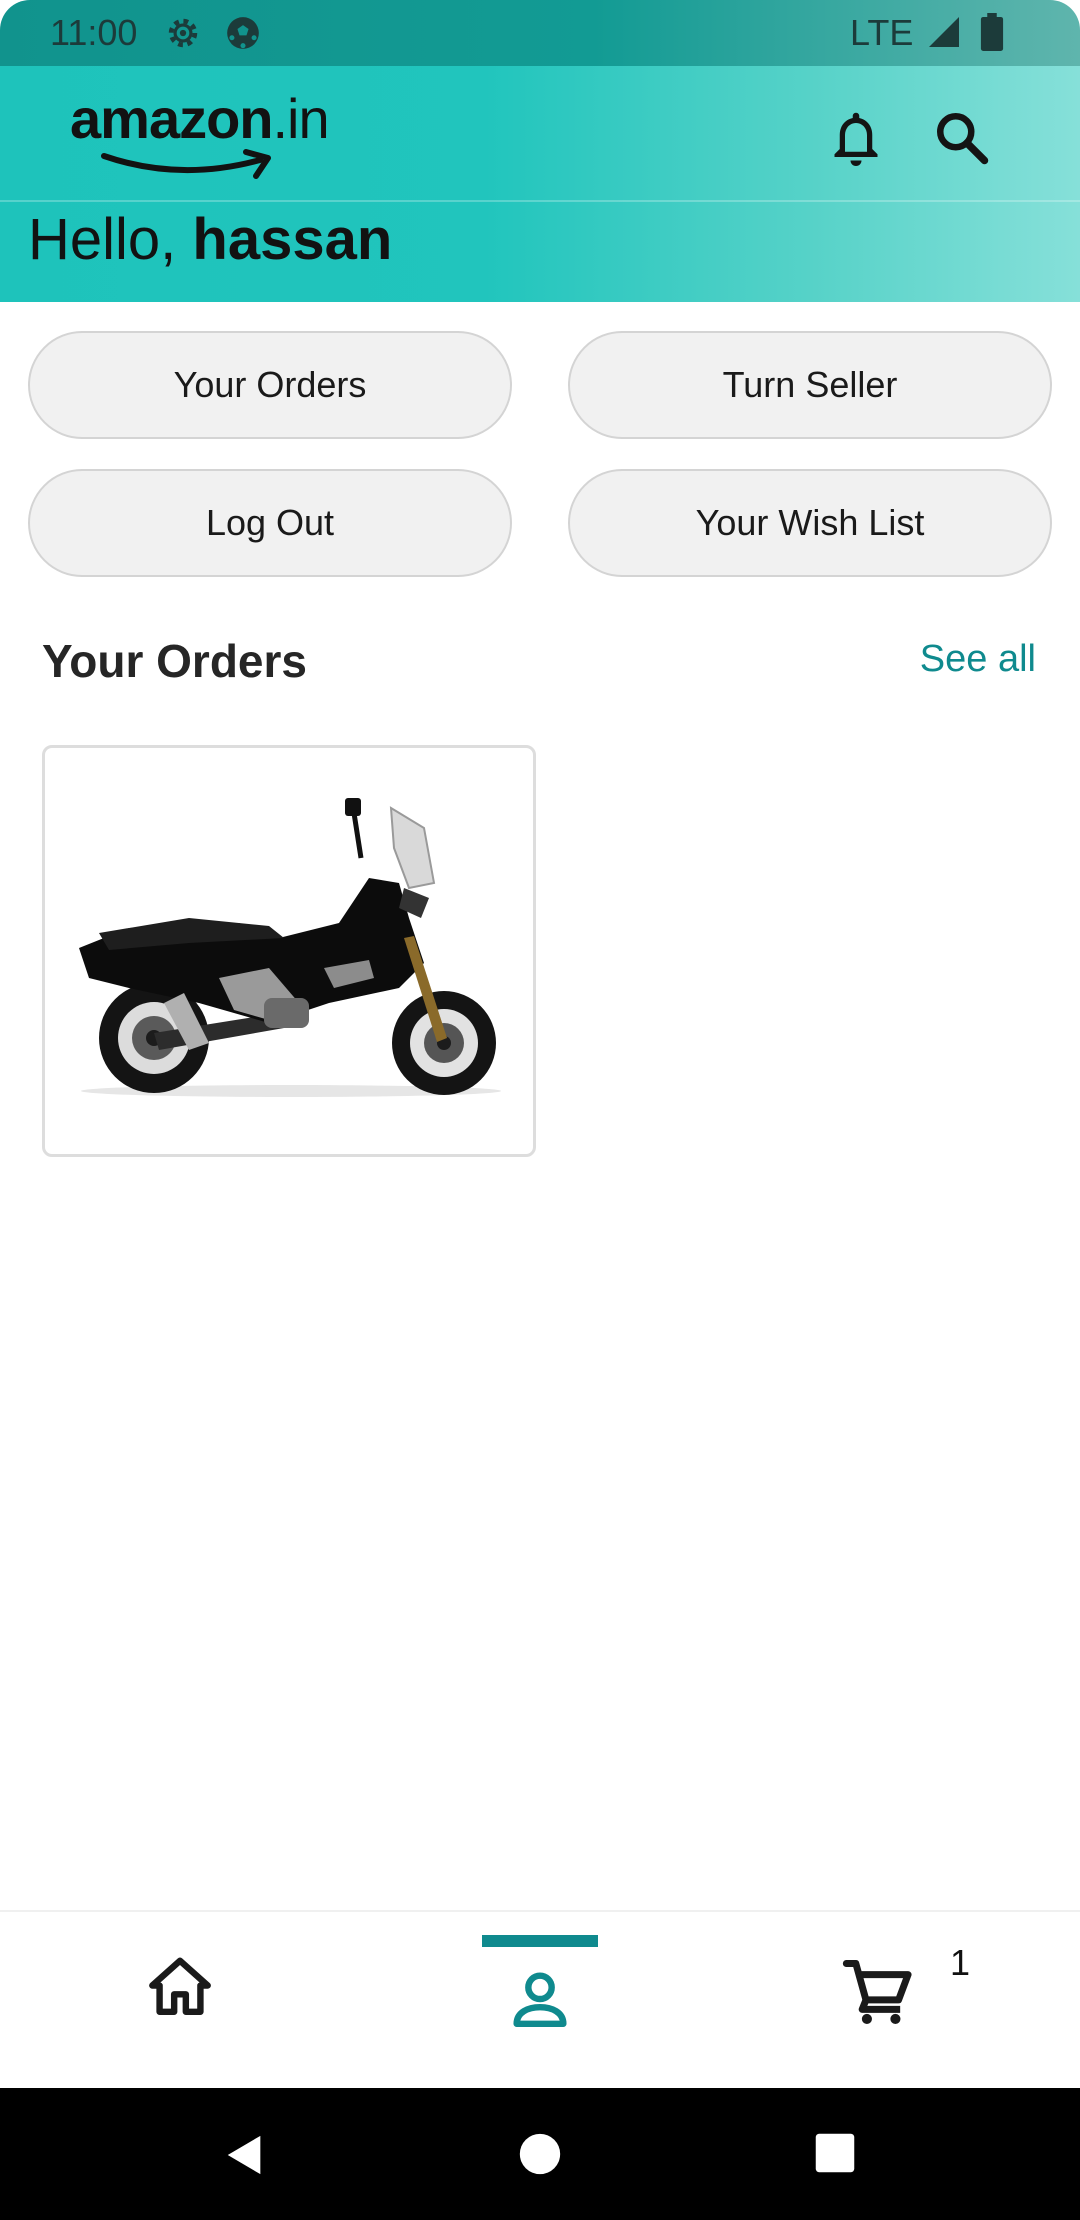 Image resolution: width=1080 pixels, height=2220 pixels. Describe the element at coordinates (962, 138) in the screenshot. I see `search-icon` at that location.